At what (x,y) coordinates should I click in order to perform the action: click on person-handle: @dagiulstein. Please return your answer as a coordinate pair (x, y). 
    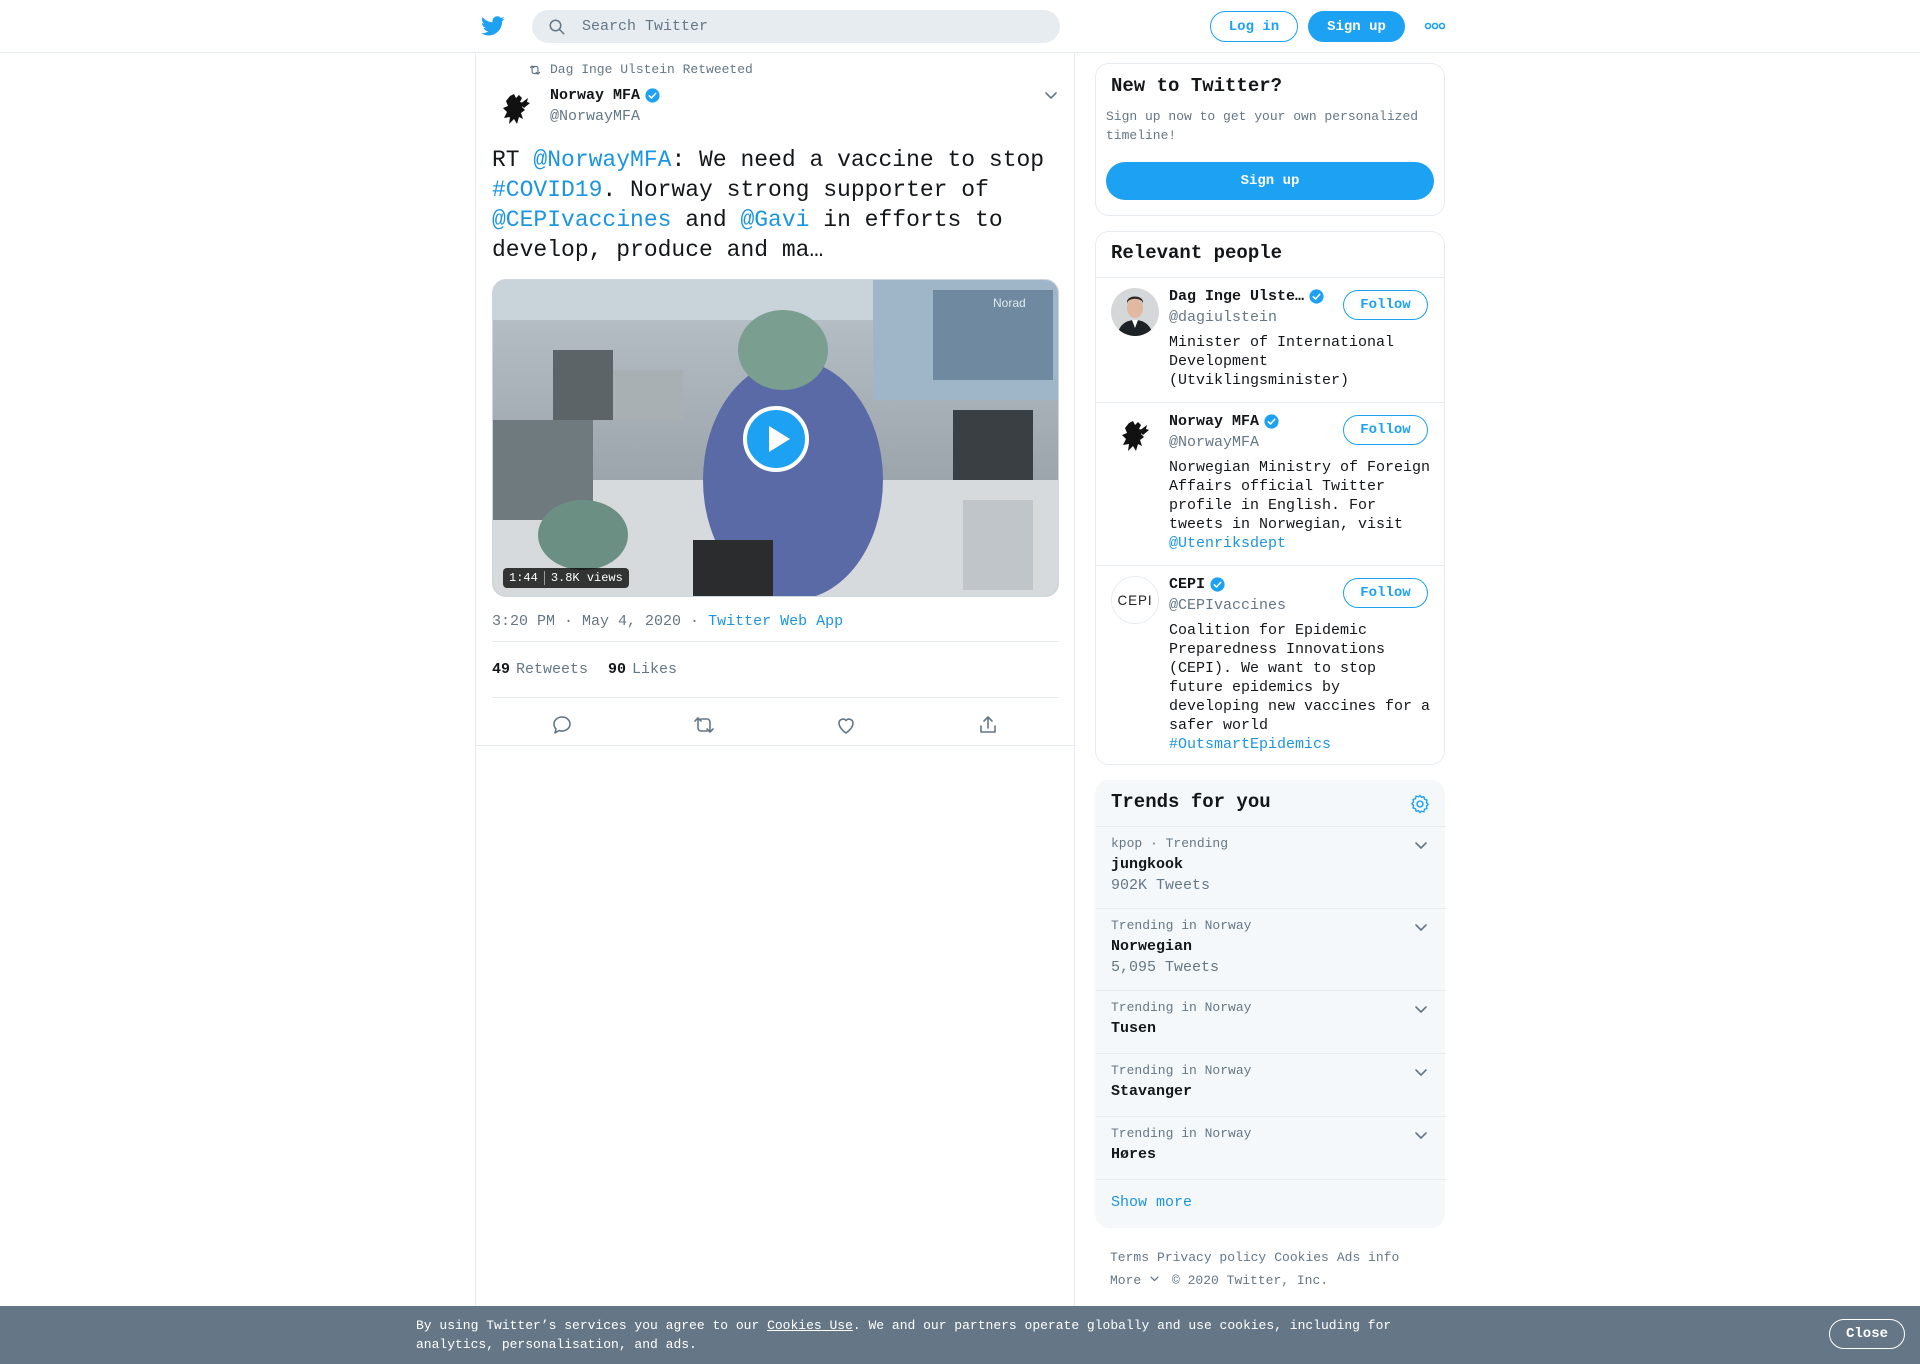
    Looking at the image, I should click on (1223, 317).